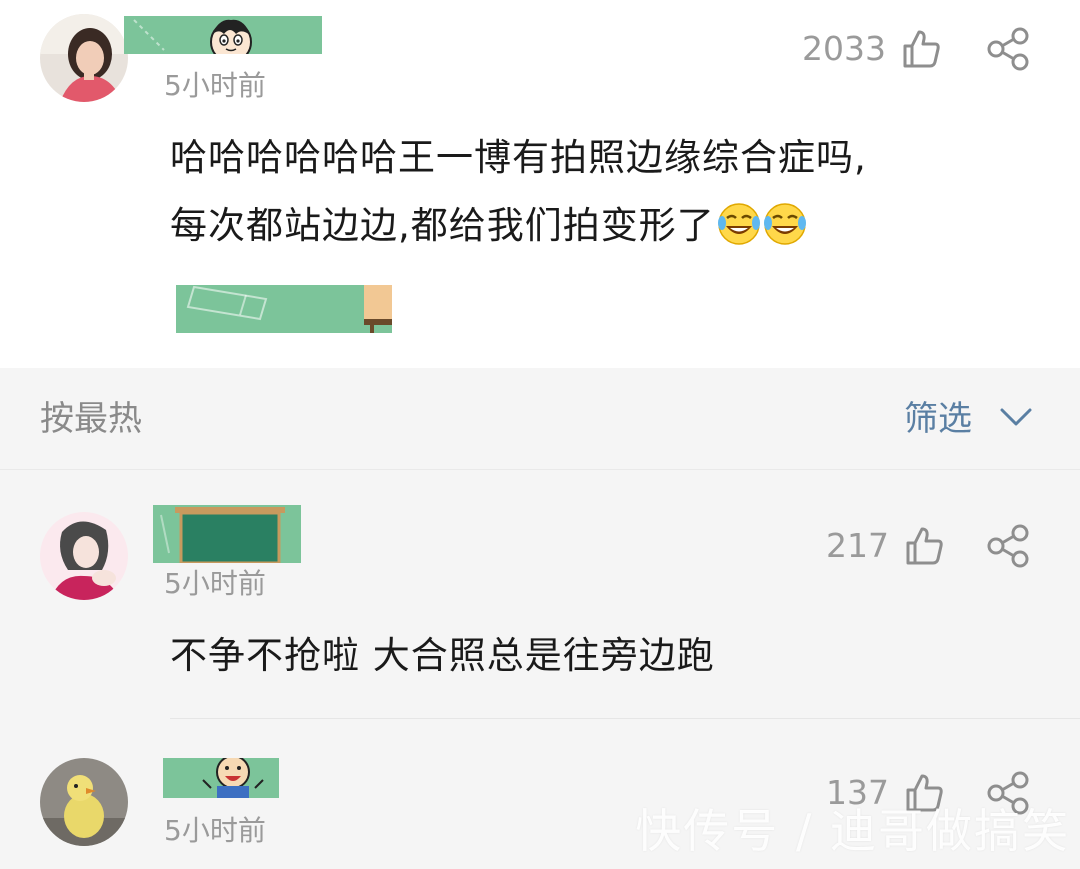 This screenshot has width=1080, height=869. I want to click on comment-line-2-text: 每次都站边边,都给我们拍变形了, so click(442, 225).